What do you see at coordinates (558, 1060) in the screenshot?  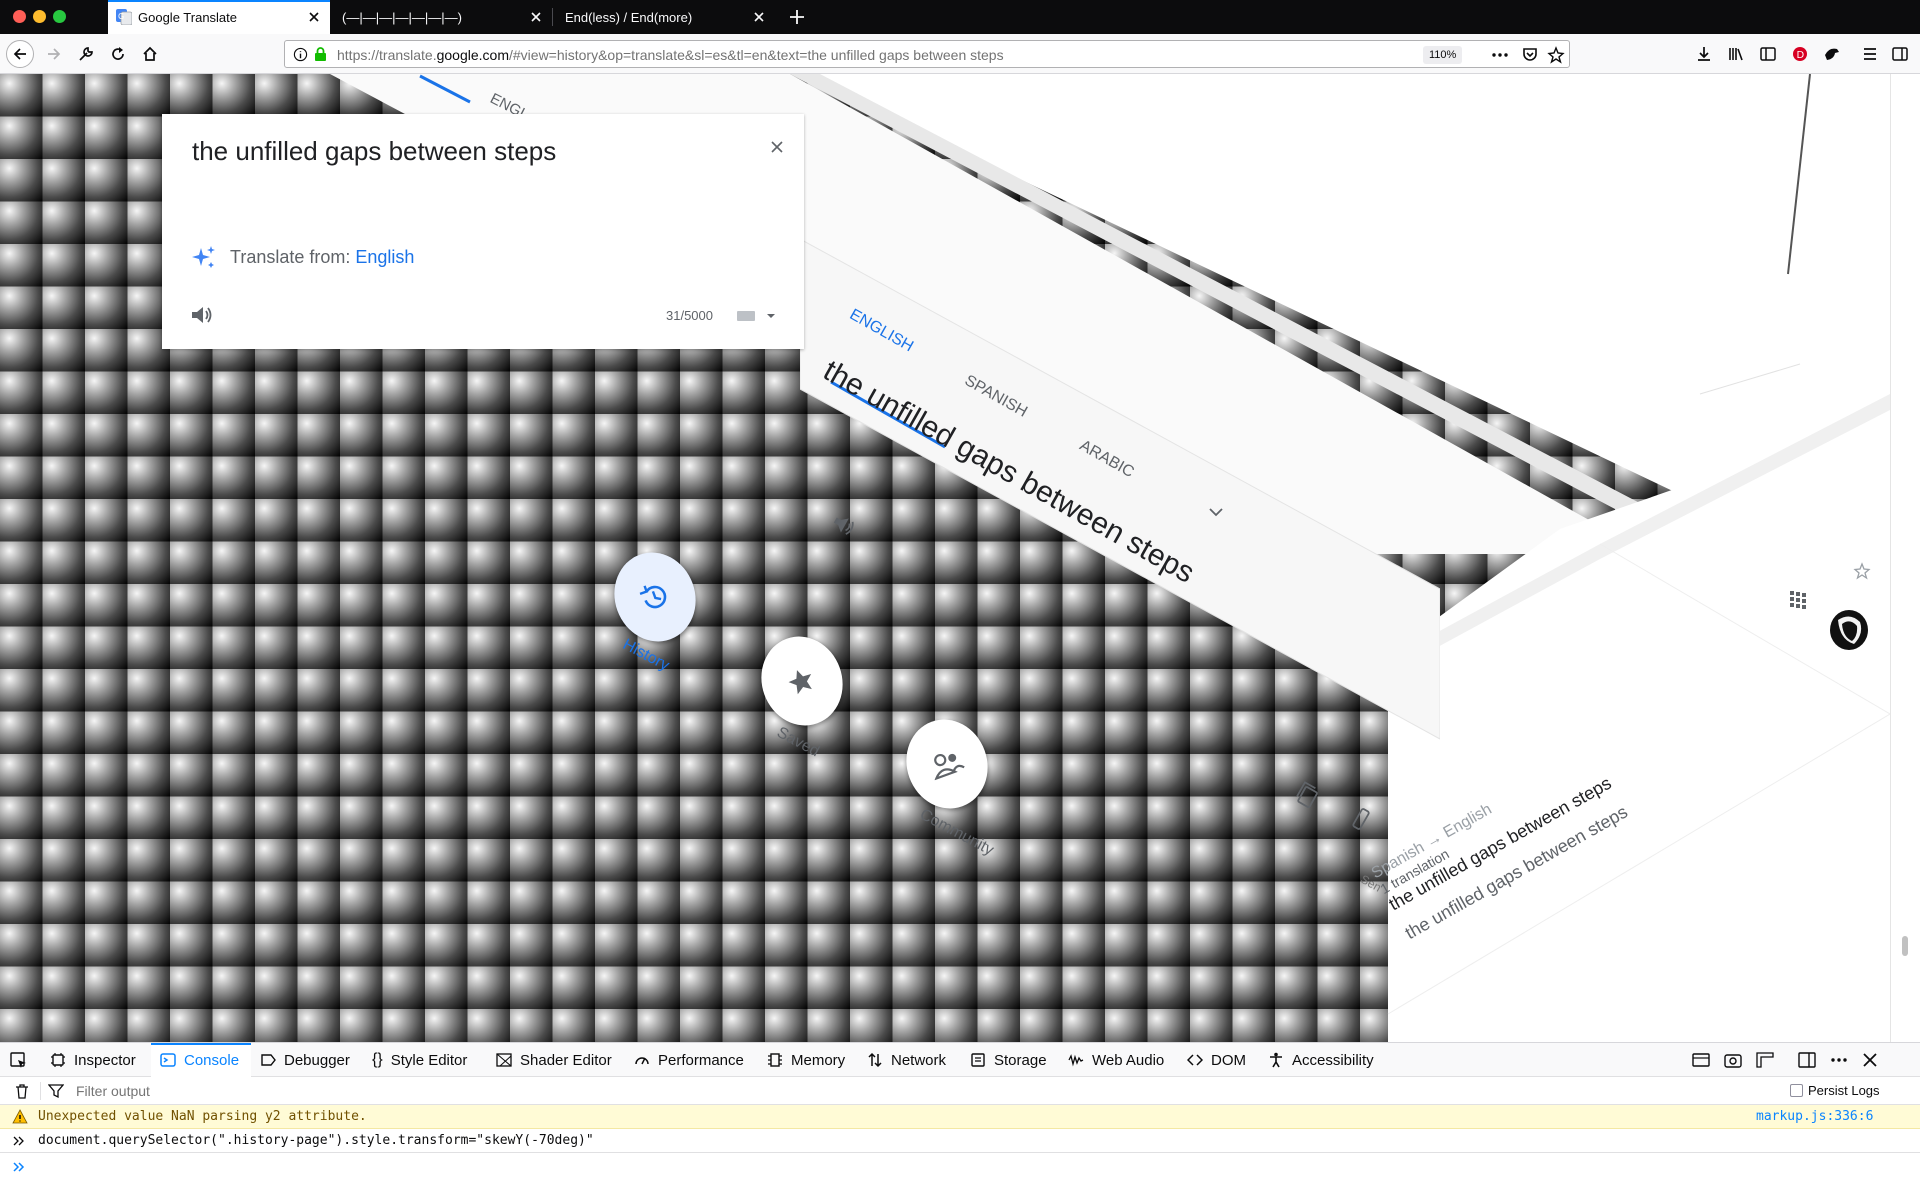 I see `devtools-tab-shader-editor: Shader Editor` at bounding box center [558, 1060].